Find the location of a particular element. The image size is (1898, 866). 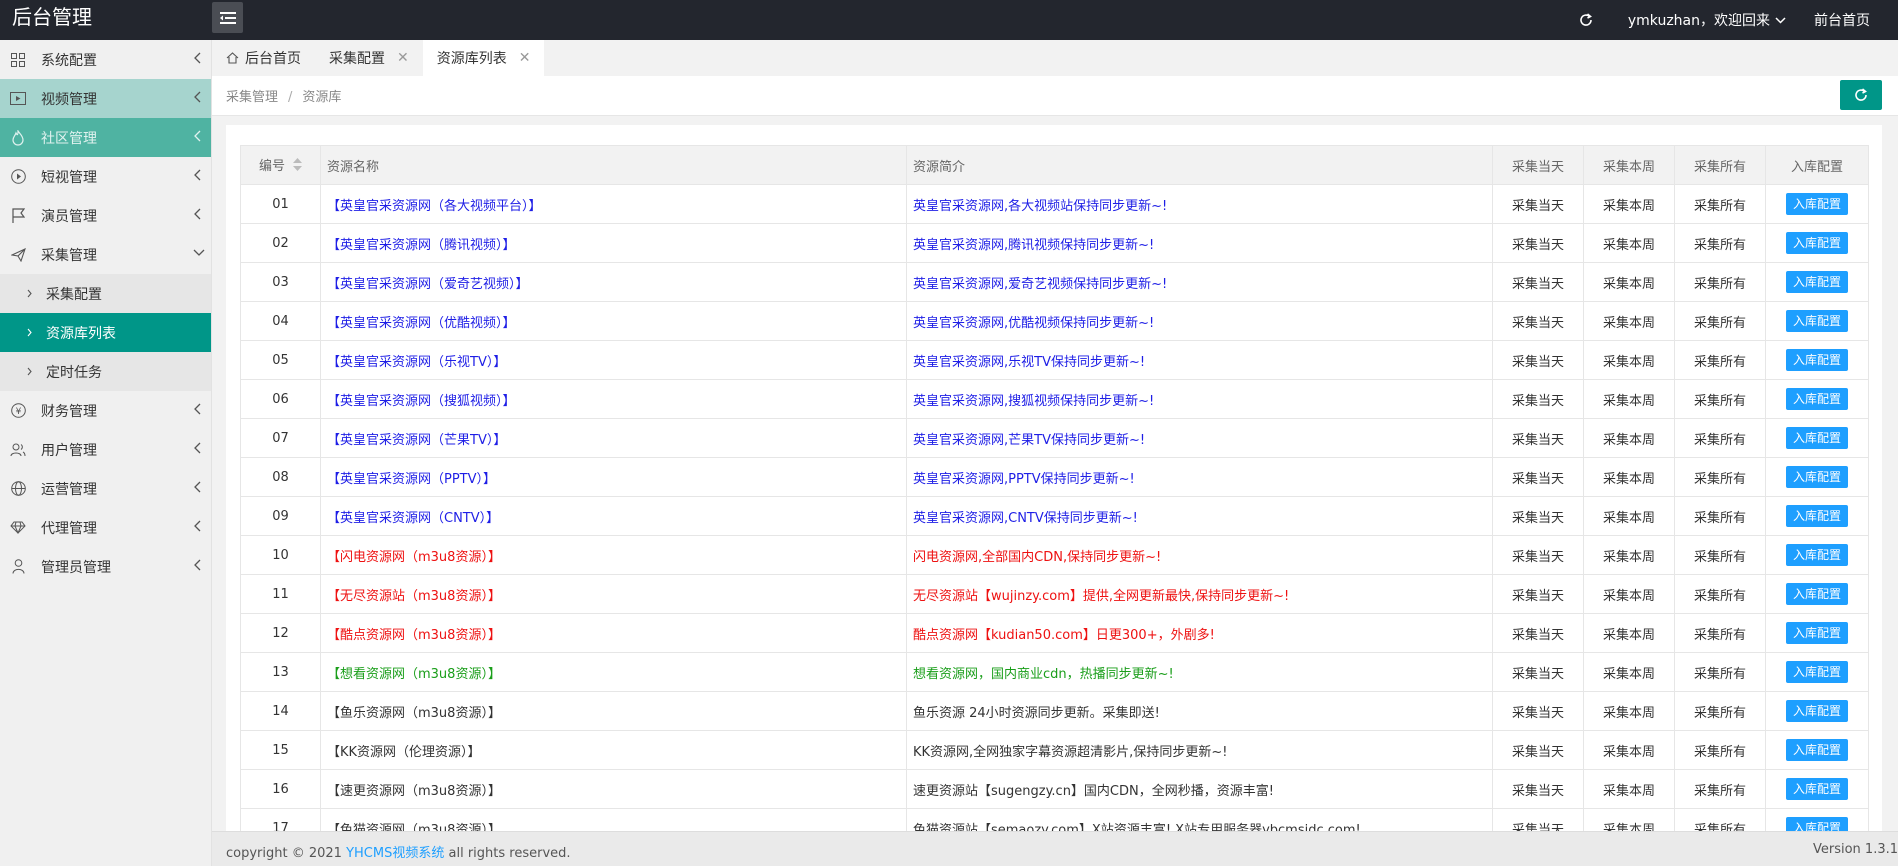

sort-icon is located at coordinates (297, 166).